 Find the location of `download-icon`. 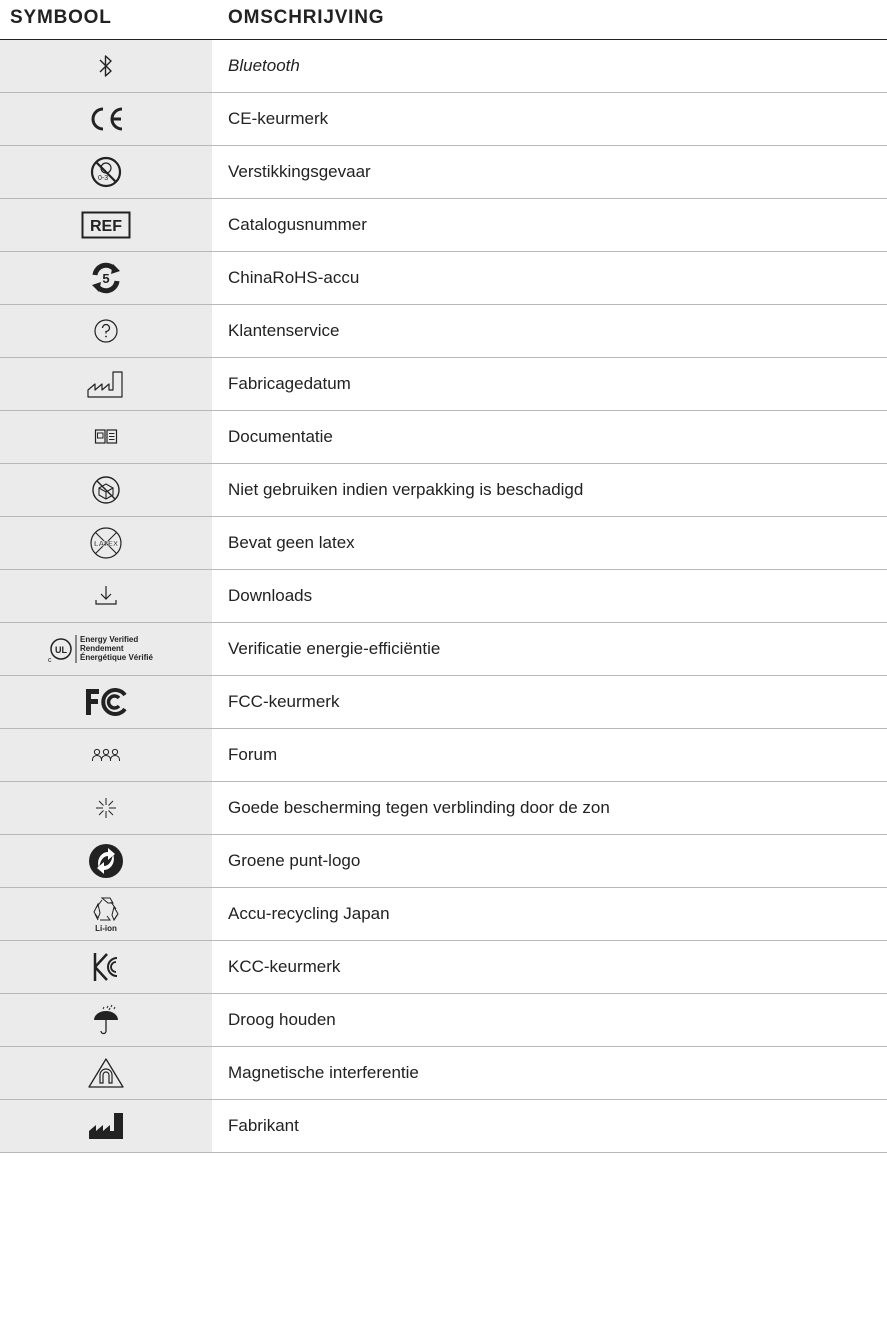

download-icon is located at coordinates (106, 595).